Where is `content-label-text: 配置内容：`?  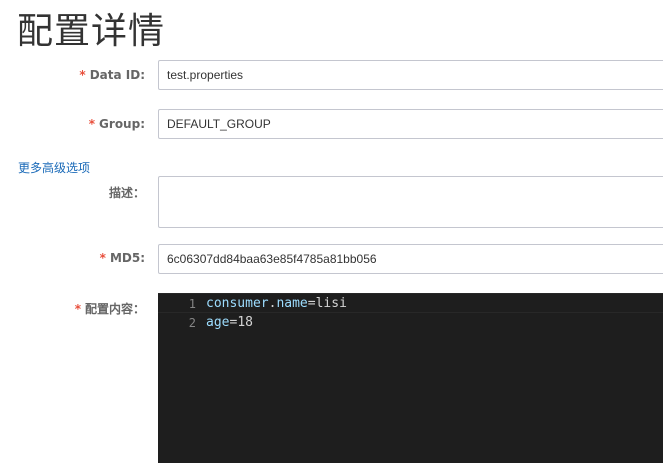
content-label-text: 配置内容： is located at coordinates (114, 309).